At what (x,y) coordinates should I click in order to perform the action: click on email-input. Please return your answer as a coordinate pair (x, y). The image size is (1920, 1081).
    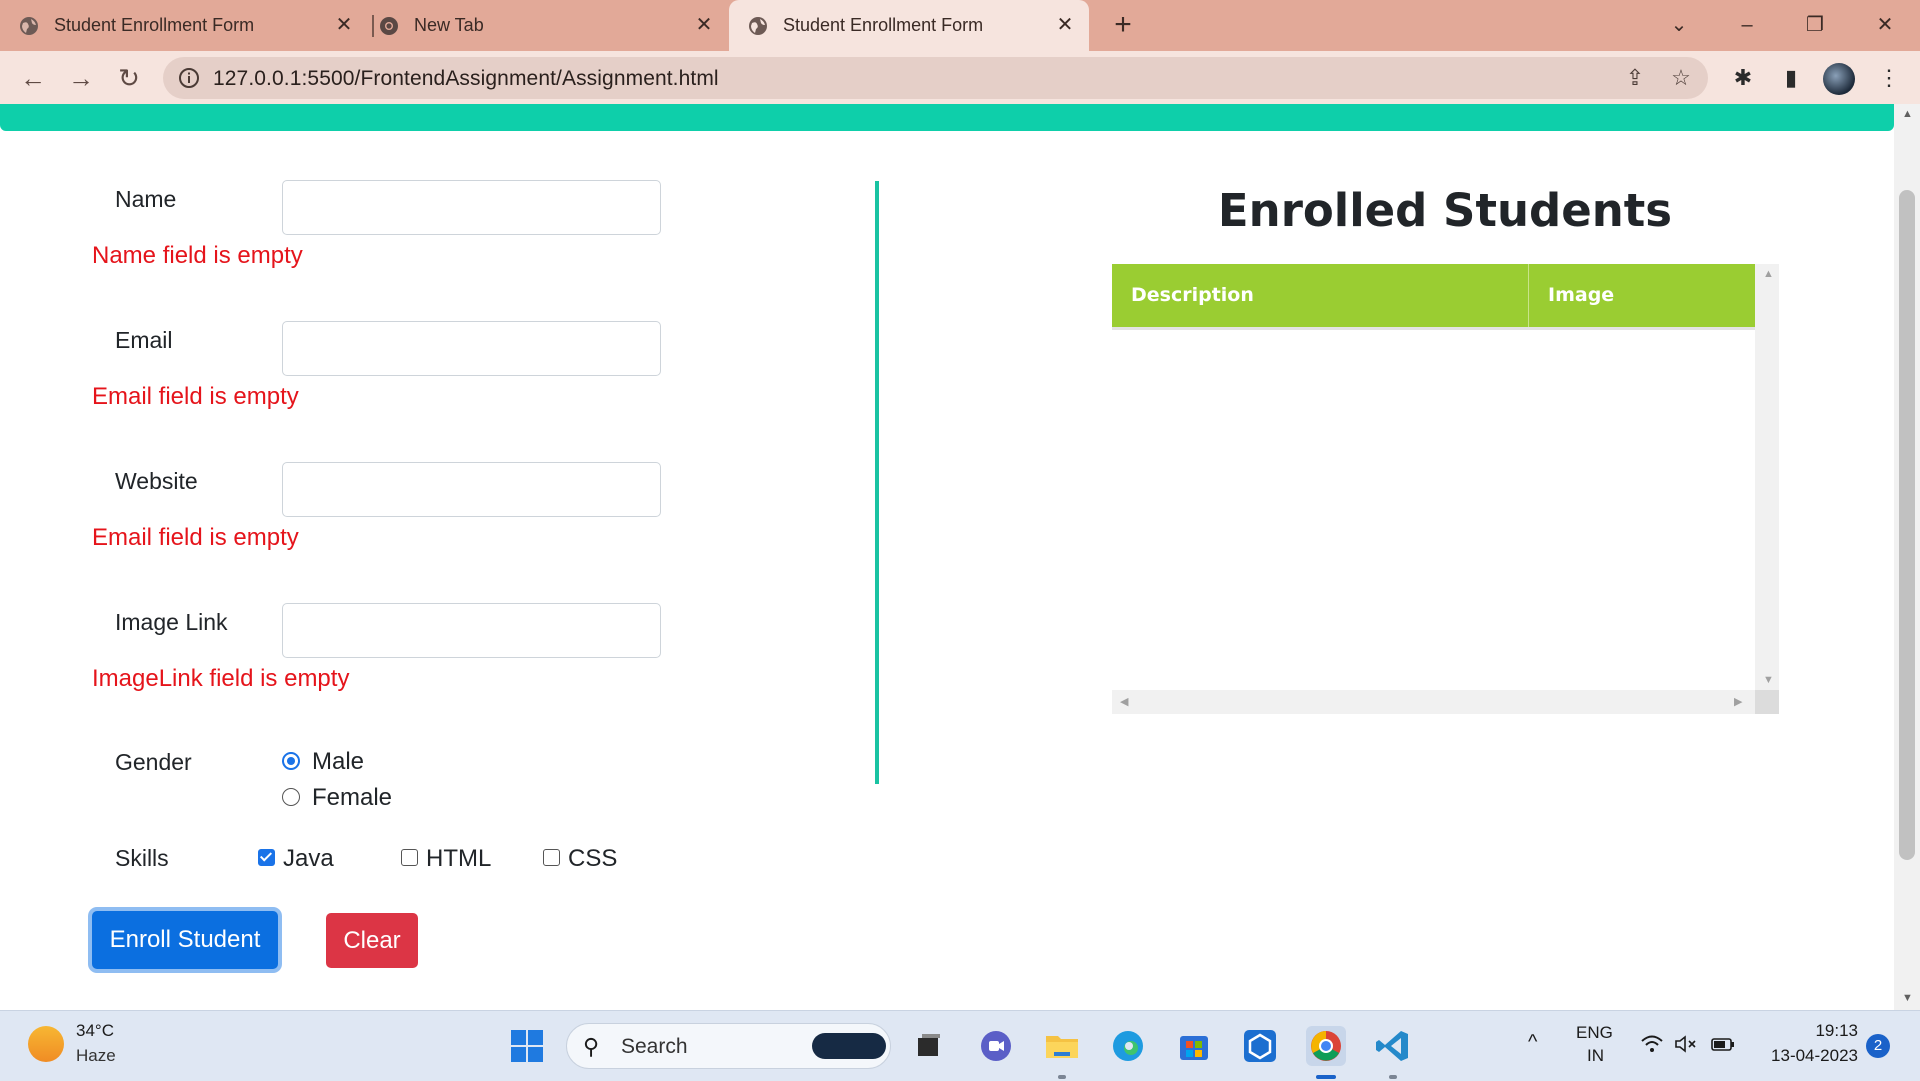
    Looking at the image, I should click on (471, 348).